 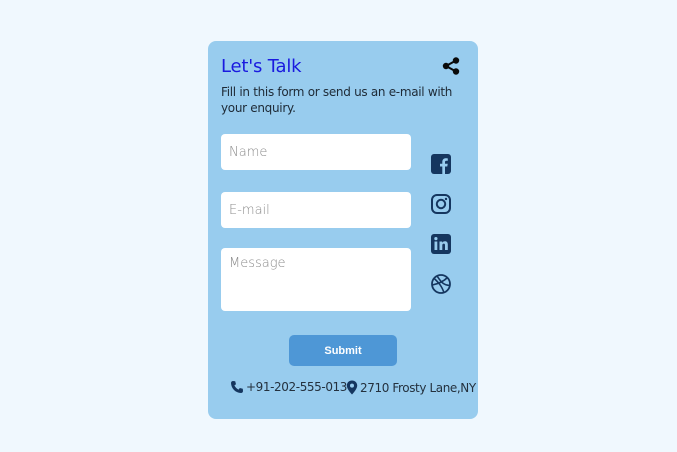 I want to click on facebook-icon, so click(x=441, y=164).